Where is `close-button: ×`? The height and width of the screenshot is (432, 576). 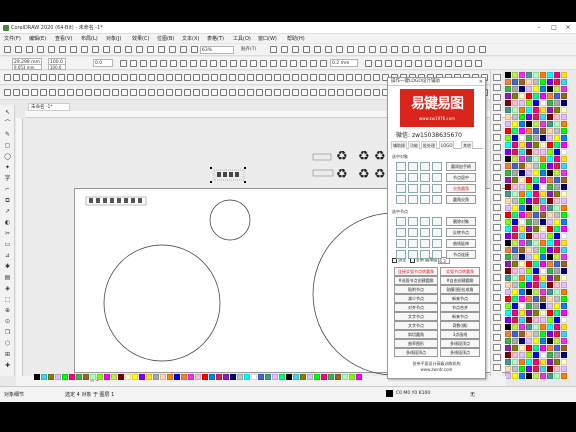 close-button: × is located at coordinates (568, 28).